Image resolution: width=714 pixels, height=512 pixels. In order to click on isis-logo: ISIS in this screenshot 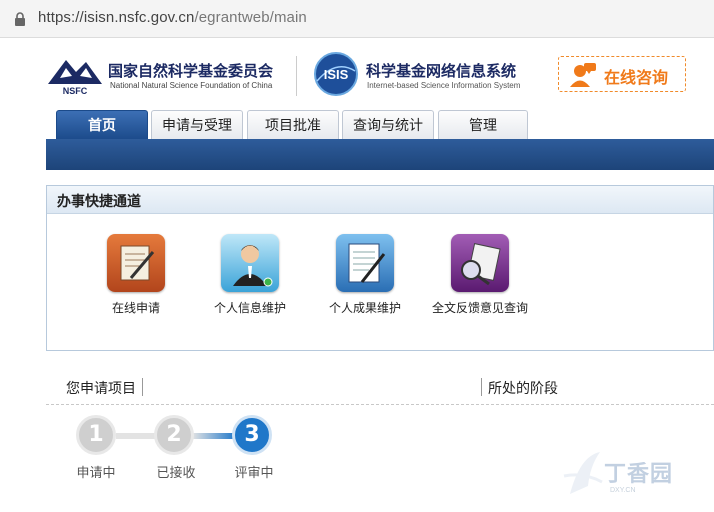, I will do `click(336, 74)`.